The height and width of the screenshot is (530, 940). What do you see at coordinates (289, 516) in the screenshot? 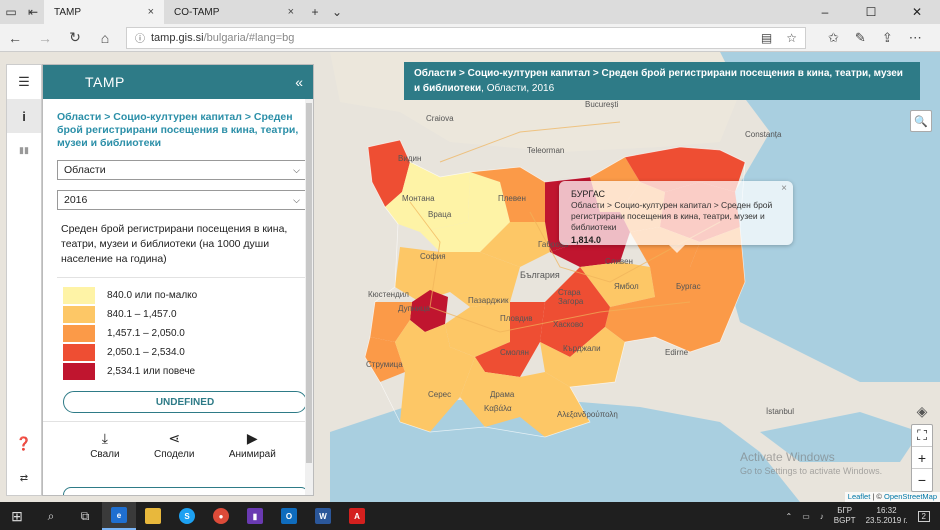
I see `outlook-icon: O` at bounding box center [289, 516].